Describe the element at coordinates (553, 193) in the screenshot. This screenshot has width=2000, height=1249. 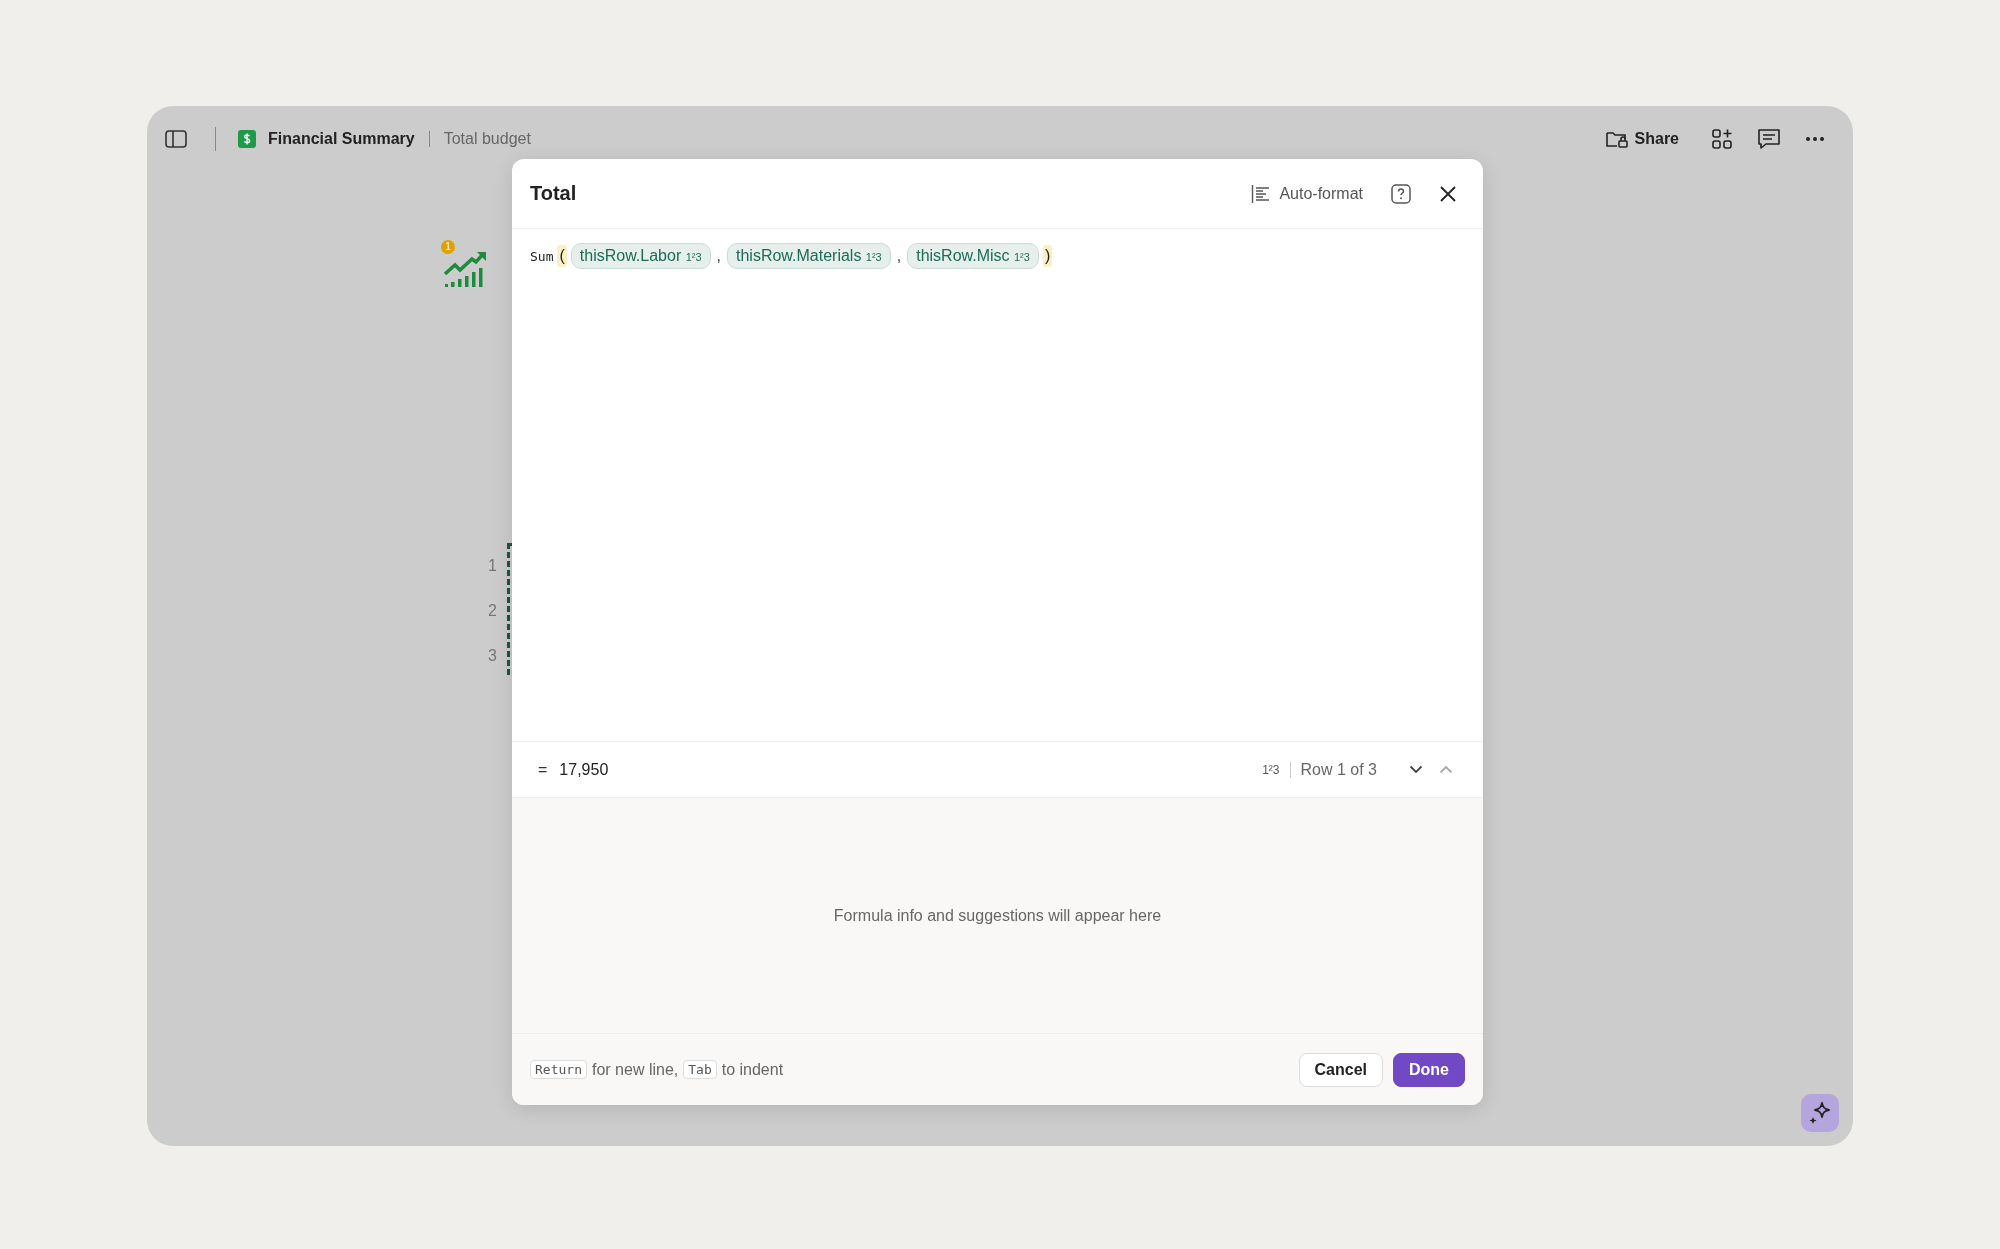
I see `dialog-title: Total` at that location.